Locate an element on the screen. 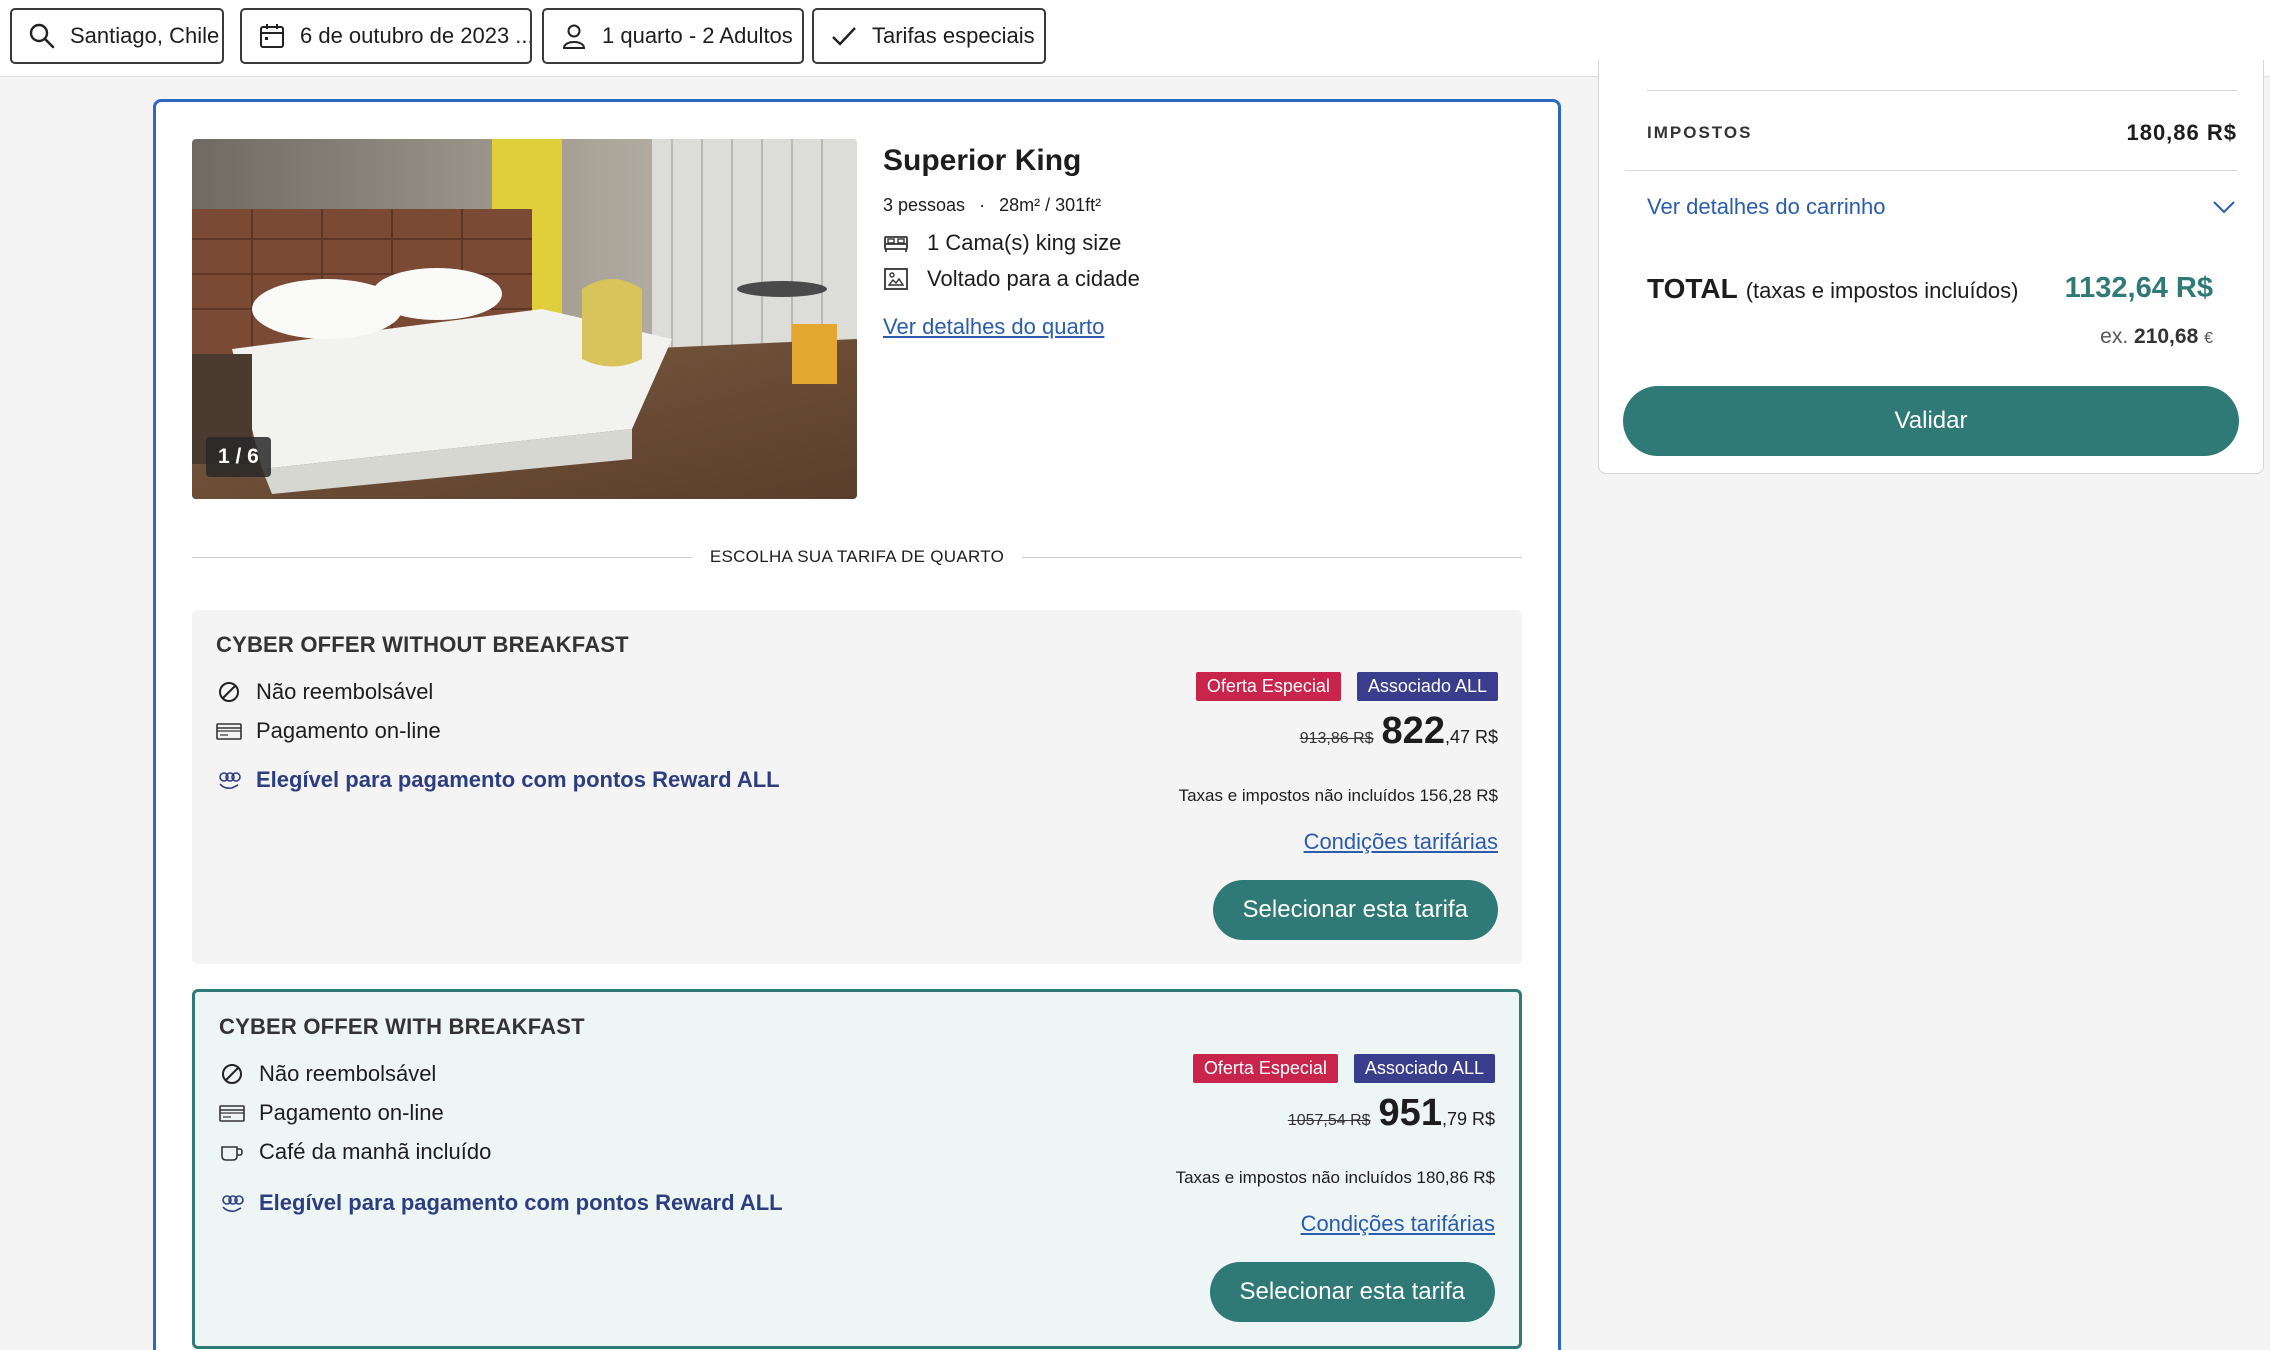 Image resolution: width=2270 pixels, height=1350 pixels. validate-button: Validar is located at coordinates (1931, 421).